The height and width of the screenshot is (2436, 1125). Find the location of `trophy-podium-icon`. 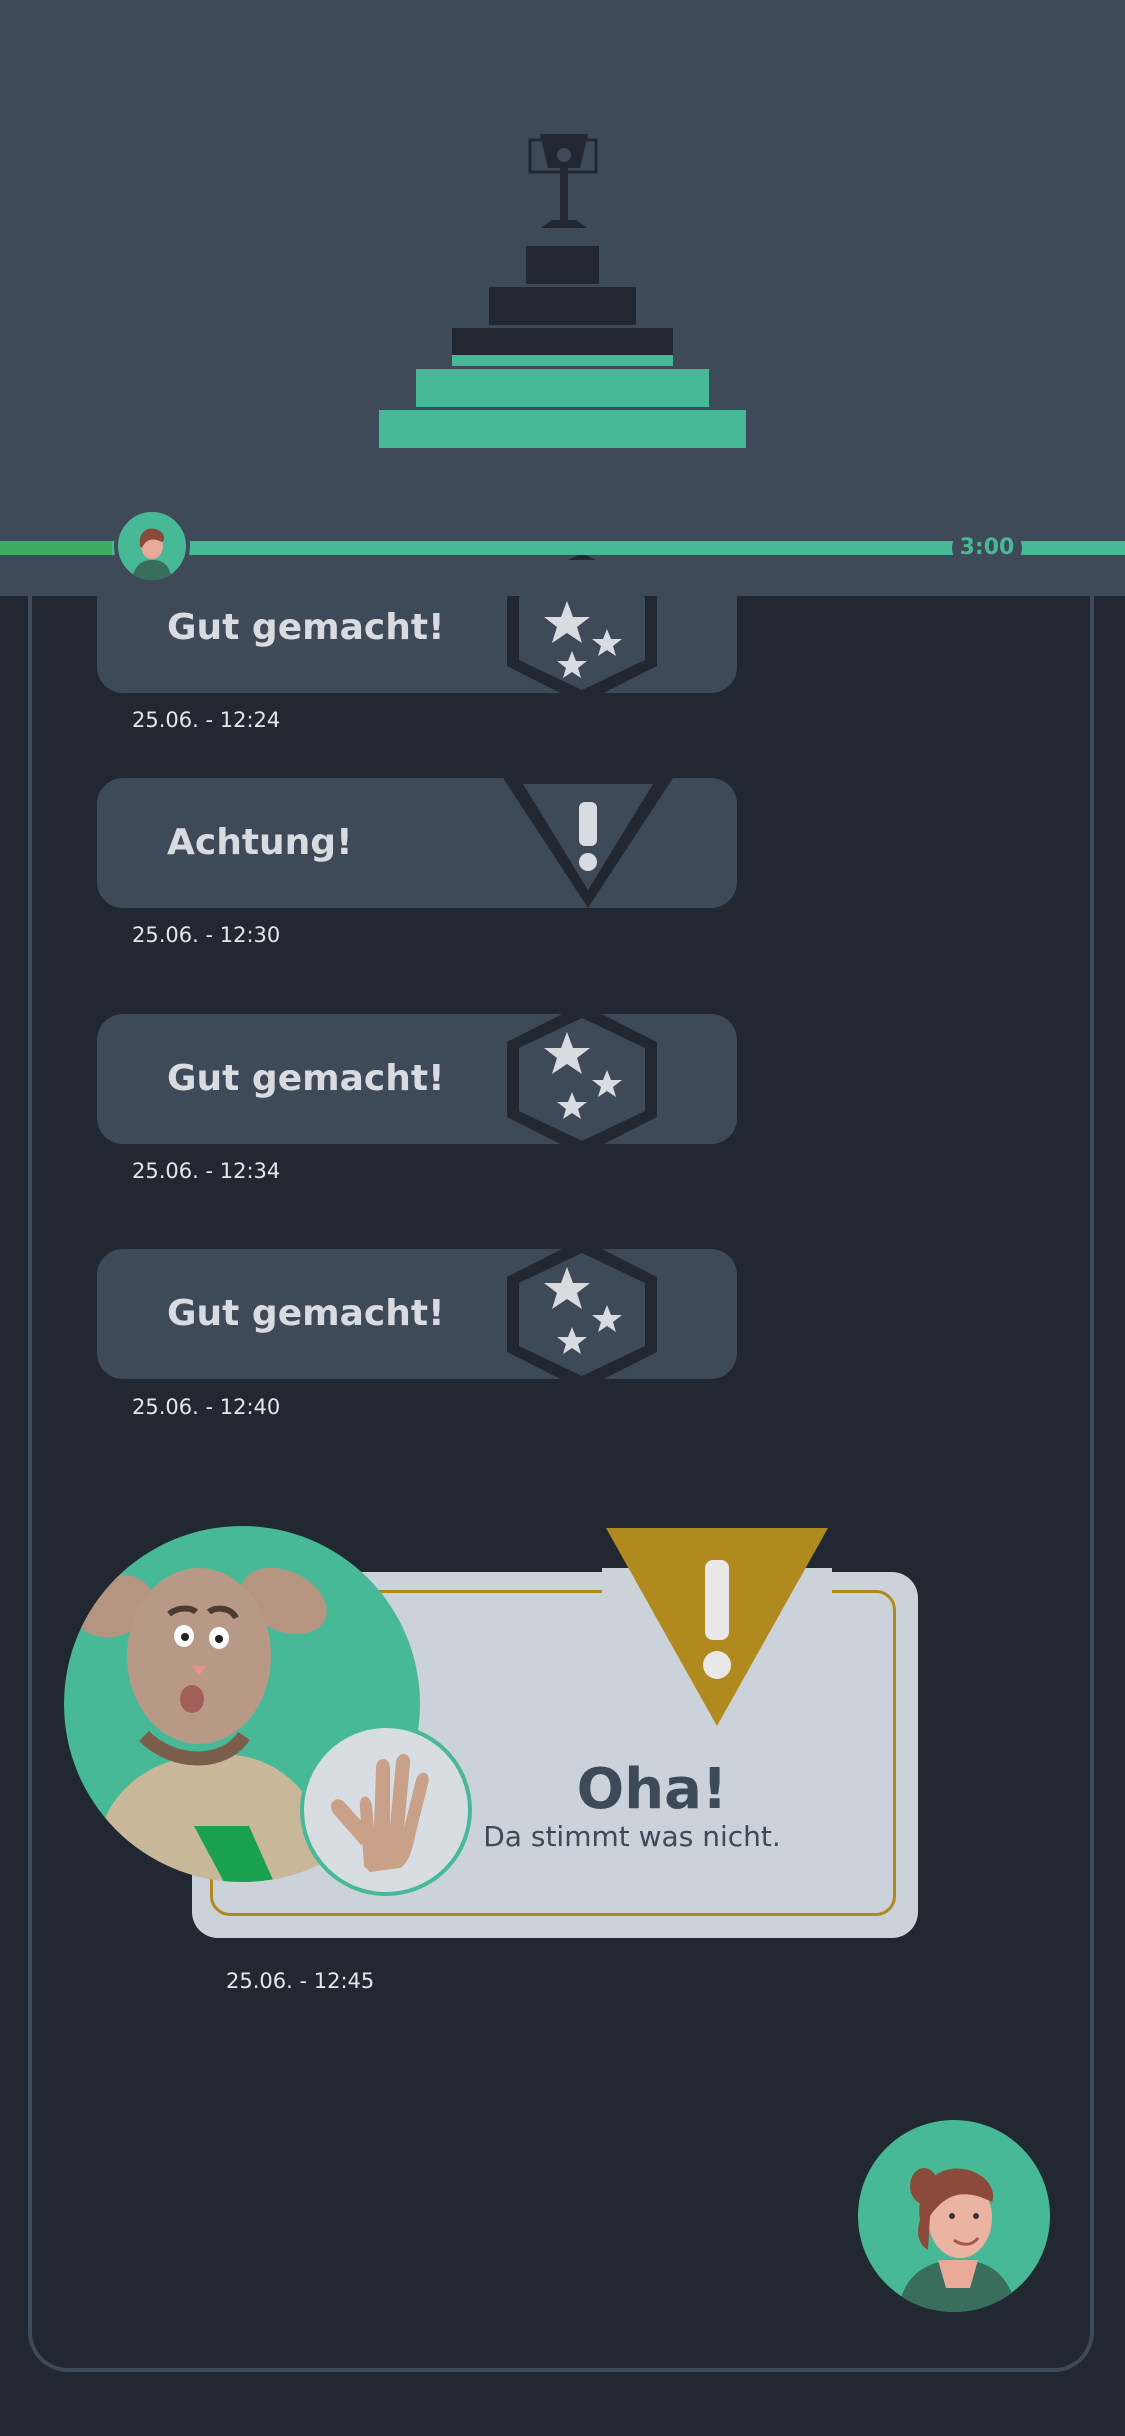

trophy-podium-icon is located at coordinates (562, 291).